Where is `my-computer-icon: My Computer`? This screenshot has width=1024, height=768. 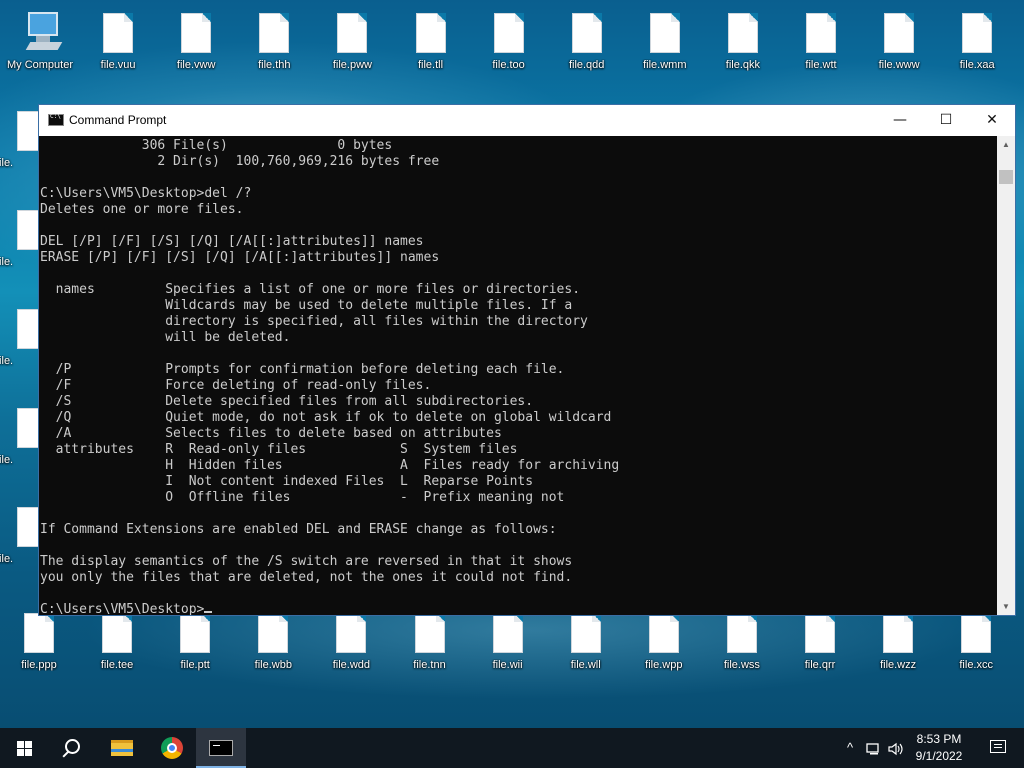 my-computer-icon: My Computer is located at coordinates (40, 45).